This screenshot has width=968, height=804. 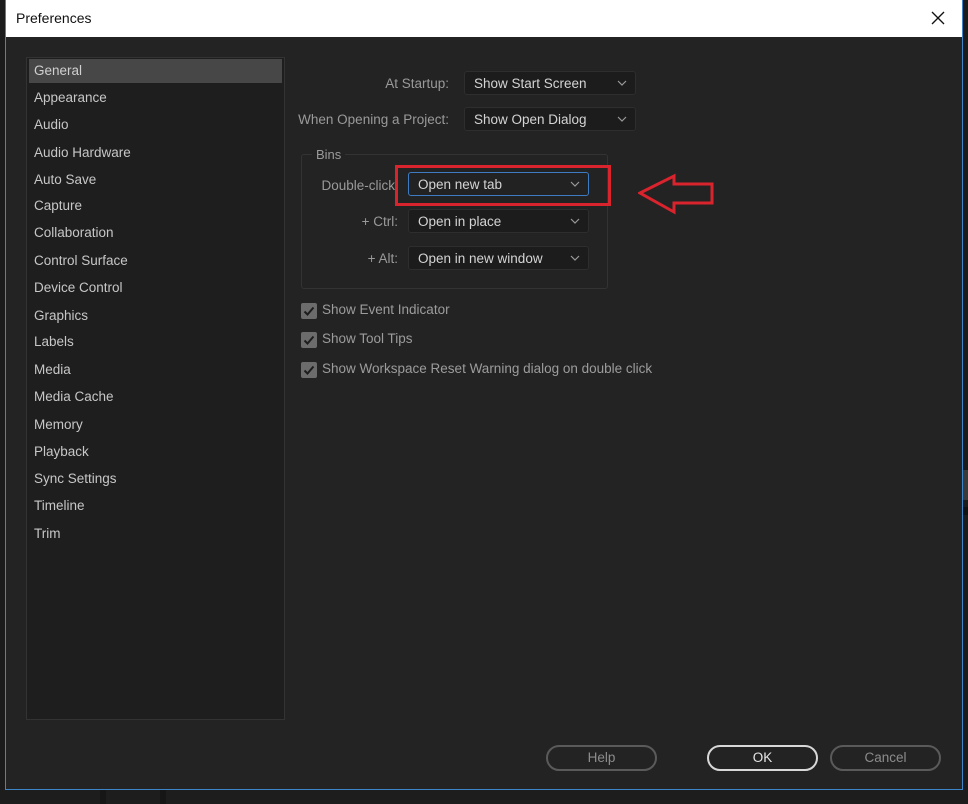 What do you see at coordinates (155, 233) in the screenshot?
I see `sidebar-item-collaboration: Collaboration` at bounding box center [155, 233].